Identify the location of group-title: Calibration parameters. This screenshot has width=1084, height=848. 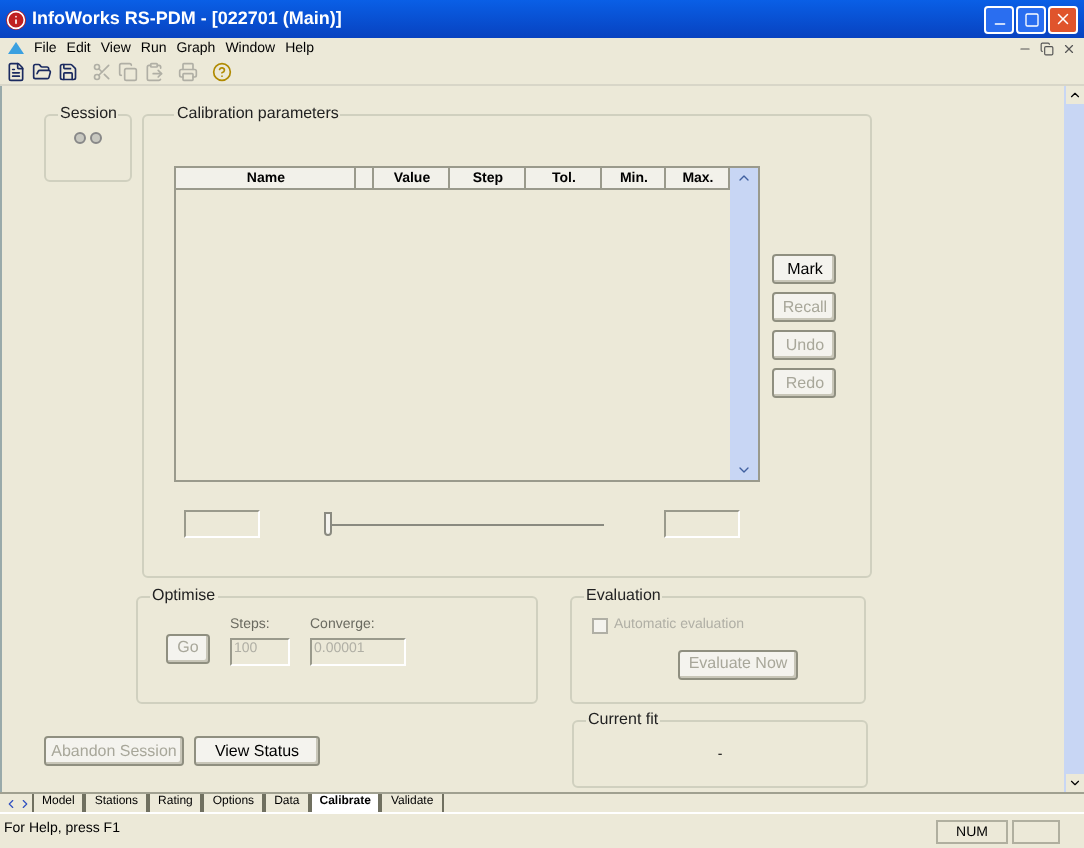
(257, 114).